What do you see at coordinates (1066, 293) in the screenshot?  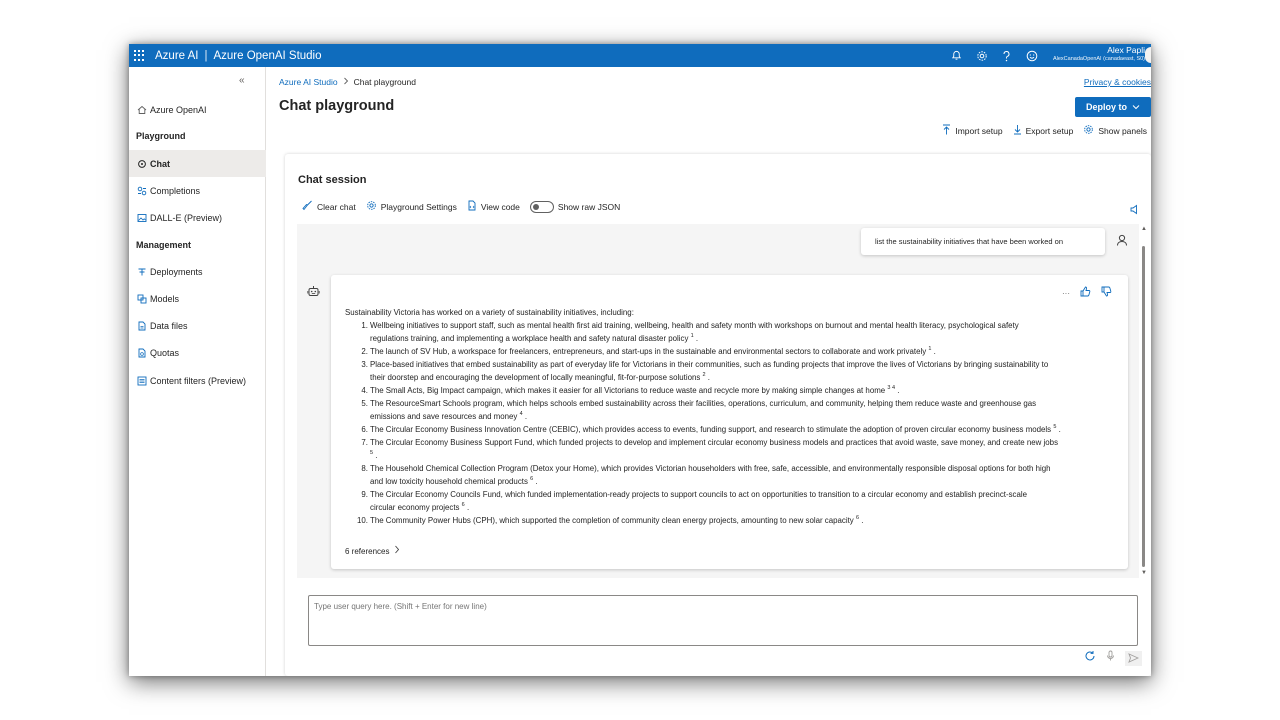 I see `more-options-icon: ···` at bounding box center [1066, 293].